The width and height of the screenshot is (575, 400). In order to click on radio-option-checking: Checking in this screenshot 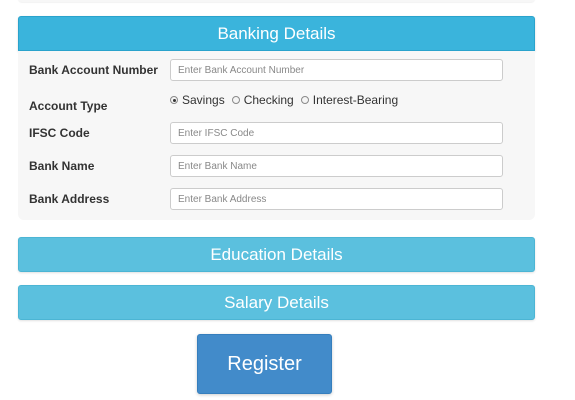, I will do `click(262, 100)`.